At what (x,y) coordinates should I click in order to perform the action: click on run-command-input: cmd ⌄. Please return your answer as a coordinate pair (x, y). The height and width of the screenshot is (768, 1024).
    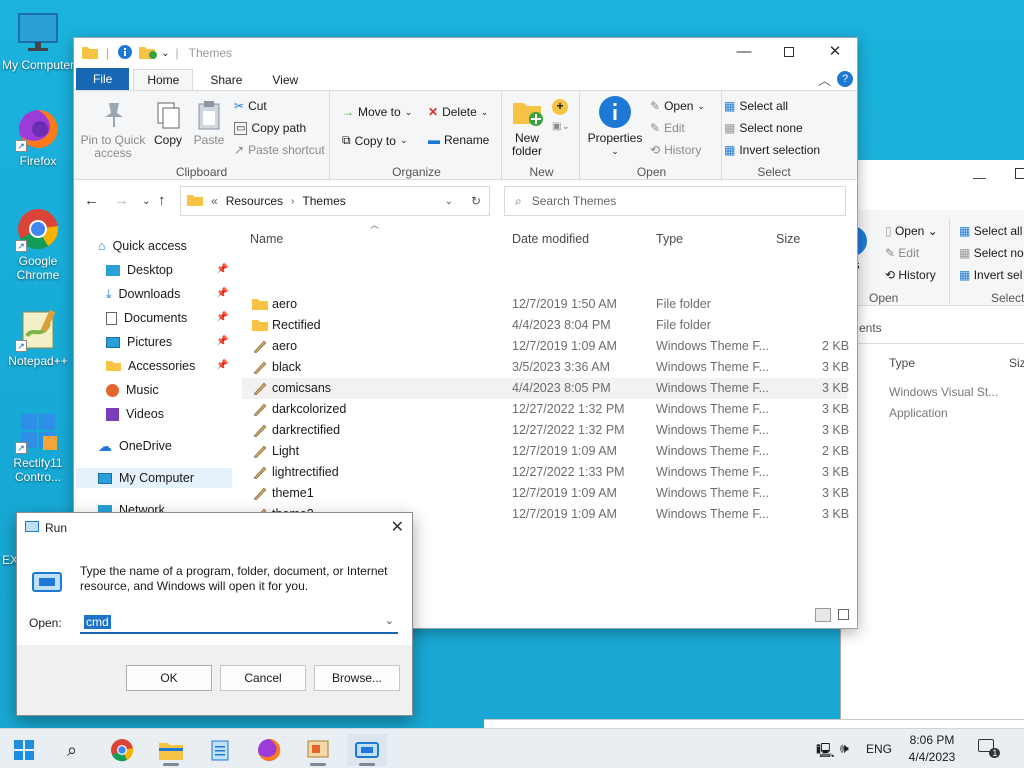
    Looking at the image, I should click on (239, 623).